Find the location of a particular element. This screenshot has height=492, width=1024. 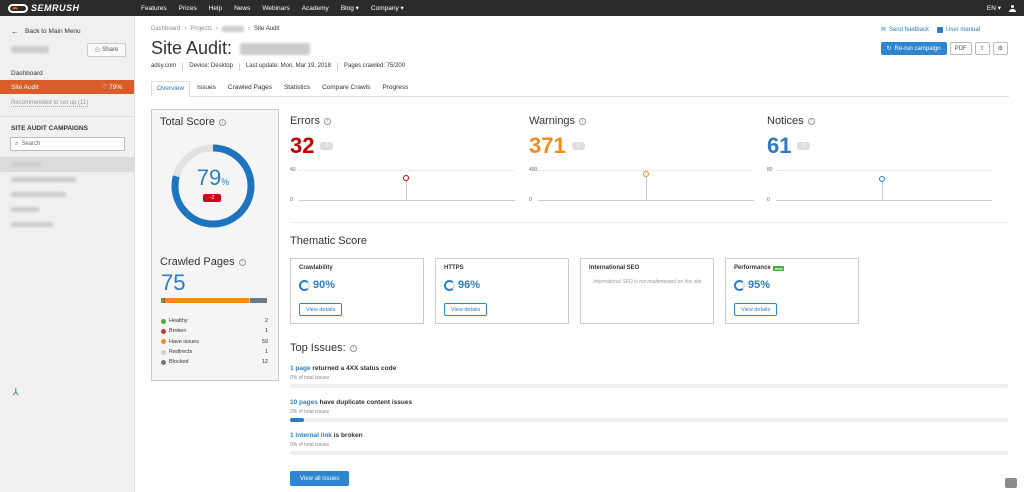

collapse-sidebar-icon: ⅄ is located at coordinates (16, 392).